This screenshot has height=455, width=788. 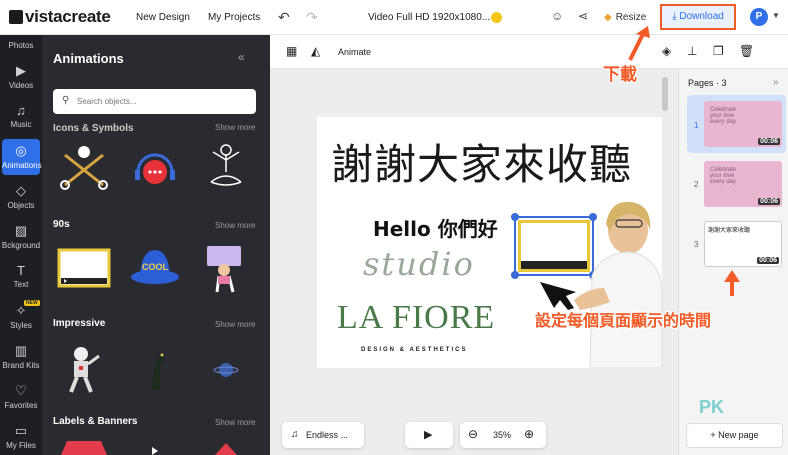 What do you see at coordinates (235, 324) in the screenshot?
I see `show-more-impressive: Show more` at bounding box center [235, 324].